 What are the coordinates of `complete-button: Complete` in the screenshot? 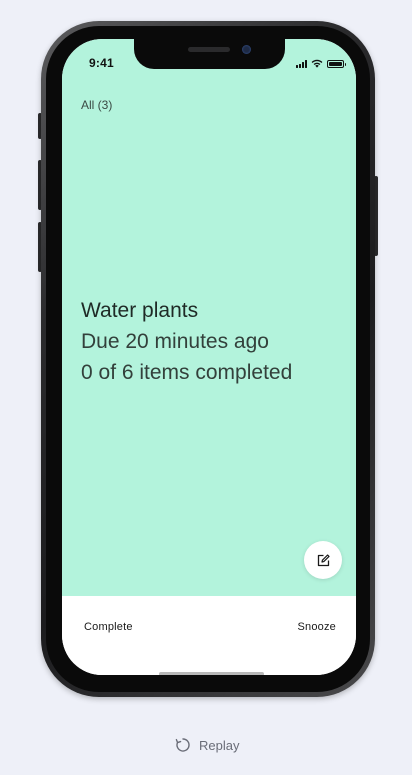 It's located at (108, 627).